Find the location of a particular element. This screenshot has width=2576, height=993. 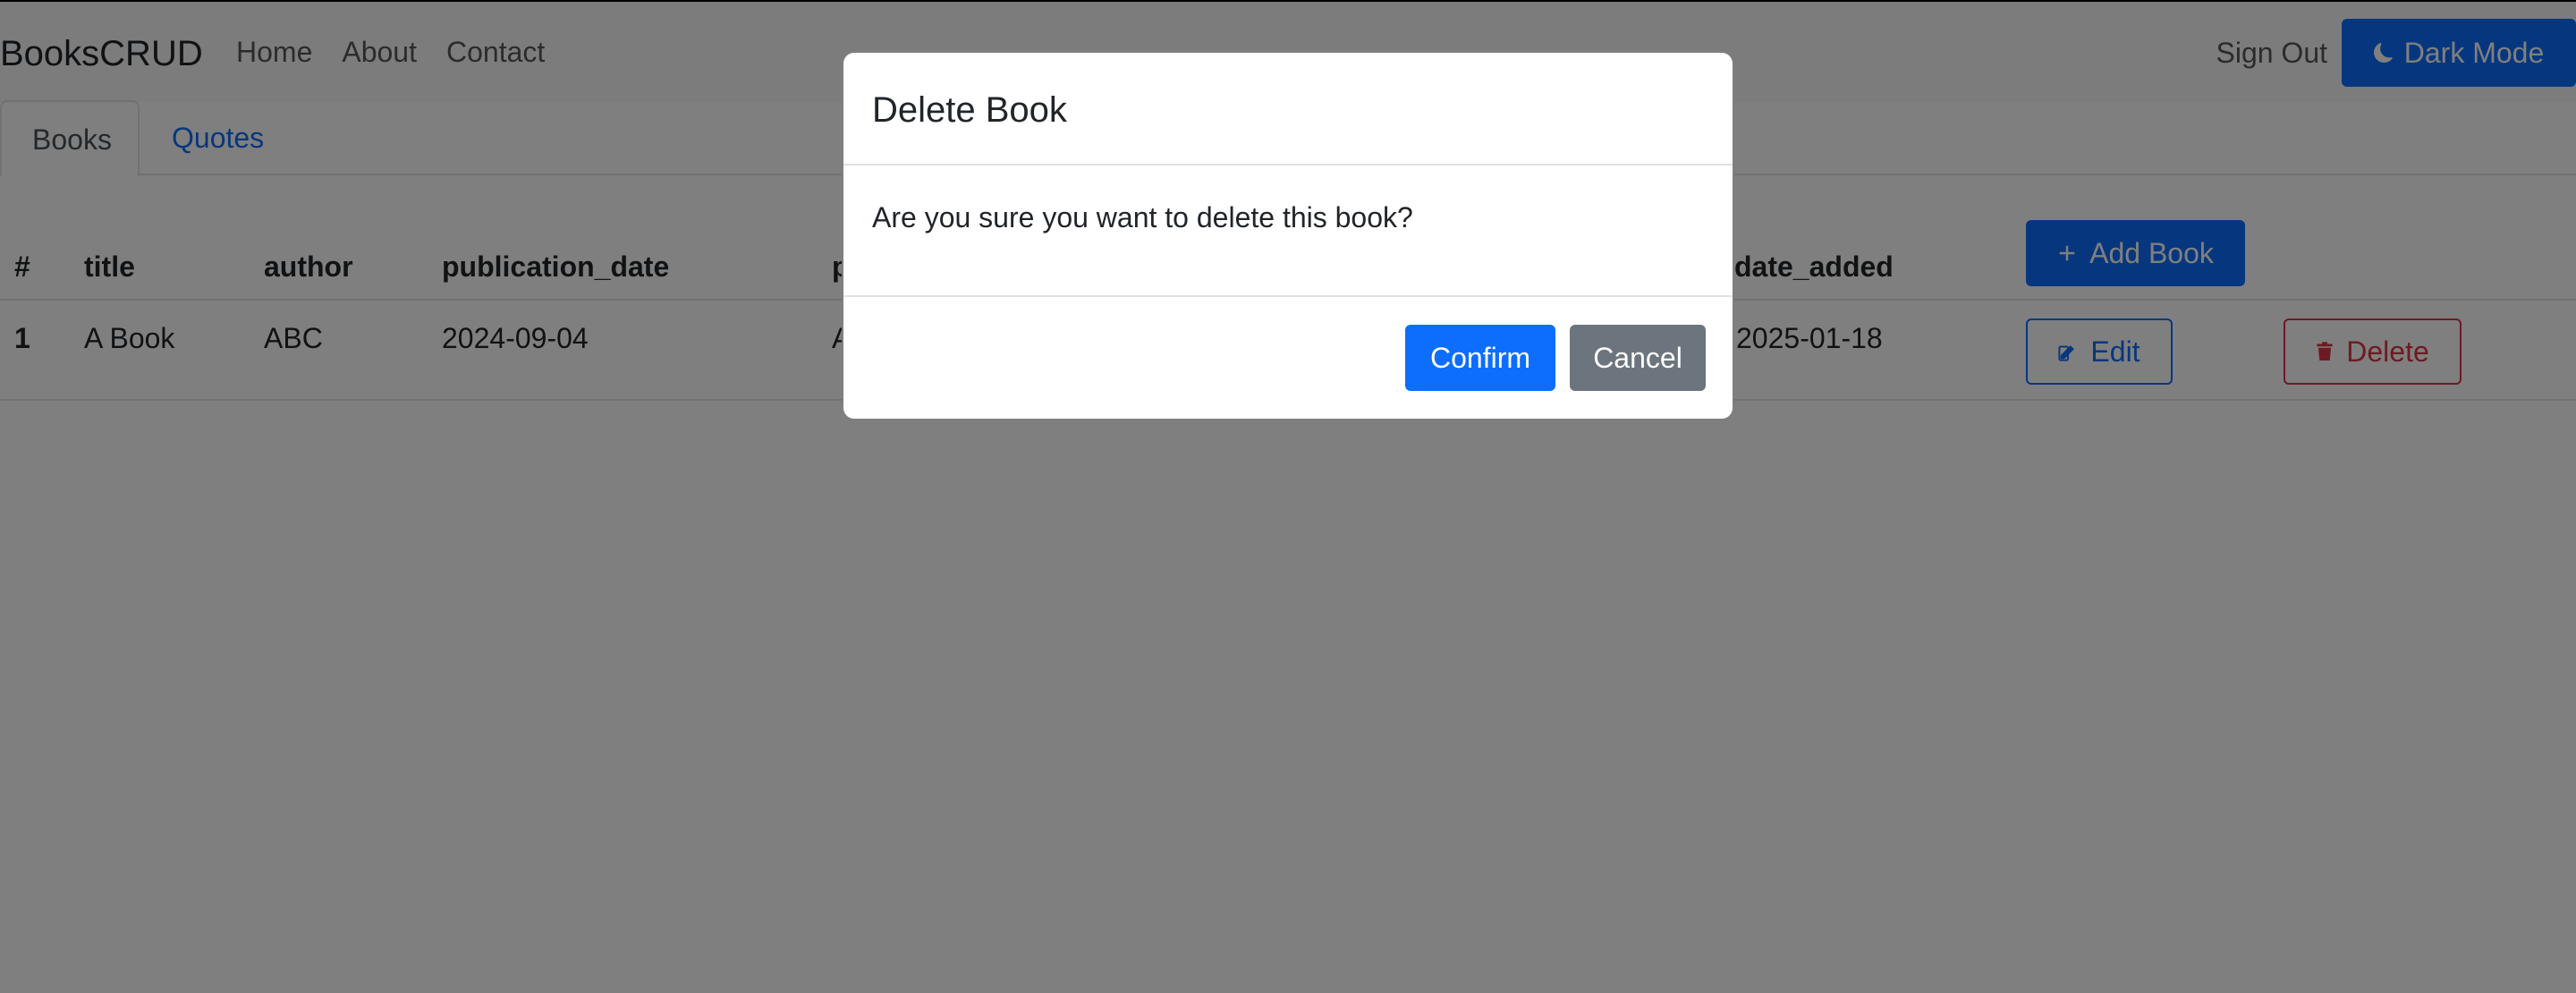

modal-title: Delete Book is located at coordinates (969, 110).